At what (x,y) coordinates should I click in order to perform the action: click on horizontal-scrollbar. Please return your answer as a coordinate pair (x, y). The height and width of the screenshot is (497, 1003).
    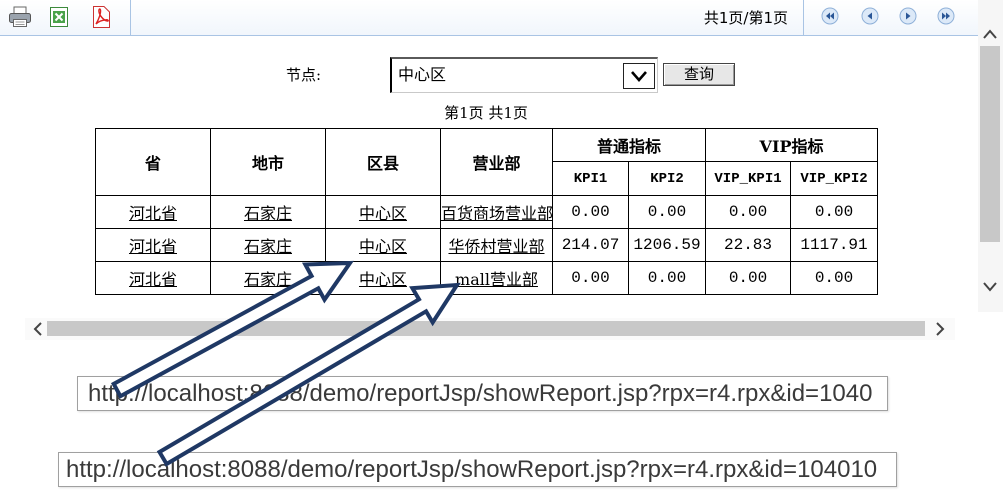
    Looking at the image, I should click on (490, 329).